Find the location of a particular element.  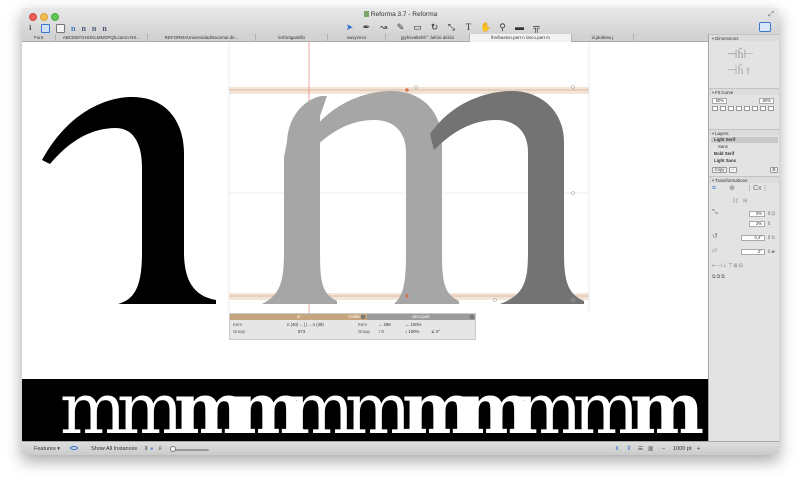

scale-stepper-icon: ⇕⊡ is located at coordinates (771, 214).